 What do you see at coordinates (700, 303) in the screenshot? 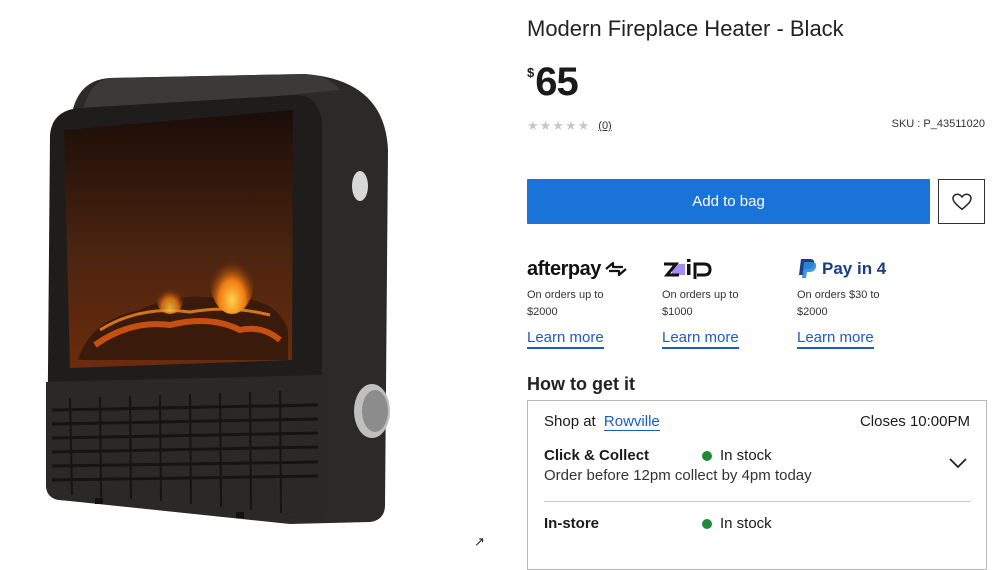
I see `zip-description: On orders up to $1000` at bounding box center [700, 303].